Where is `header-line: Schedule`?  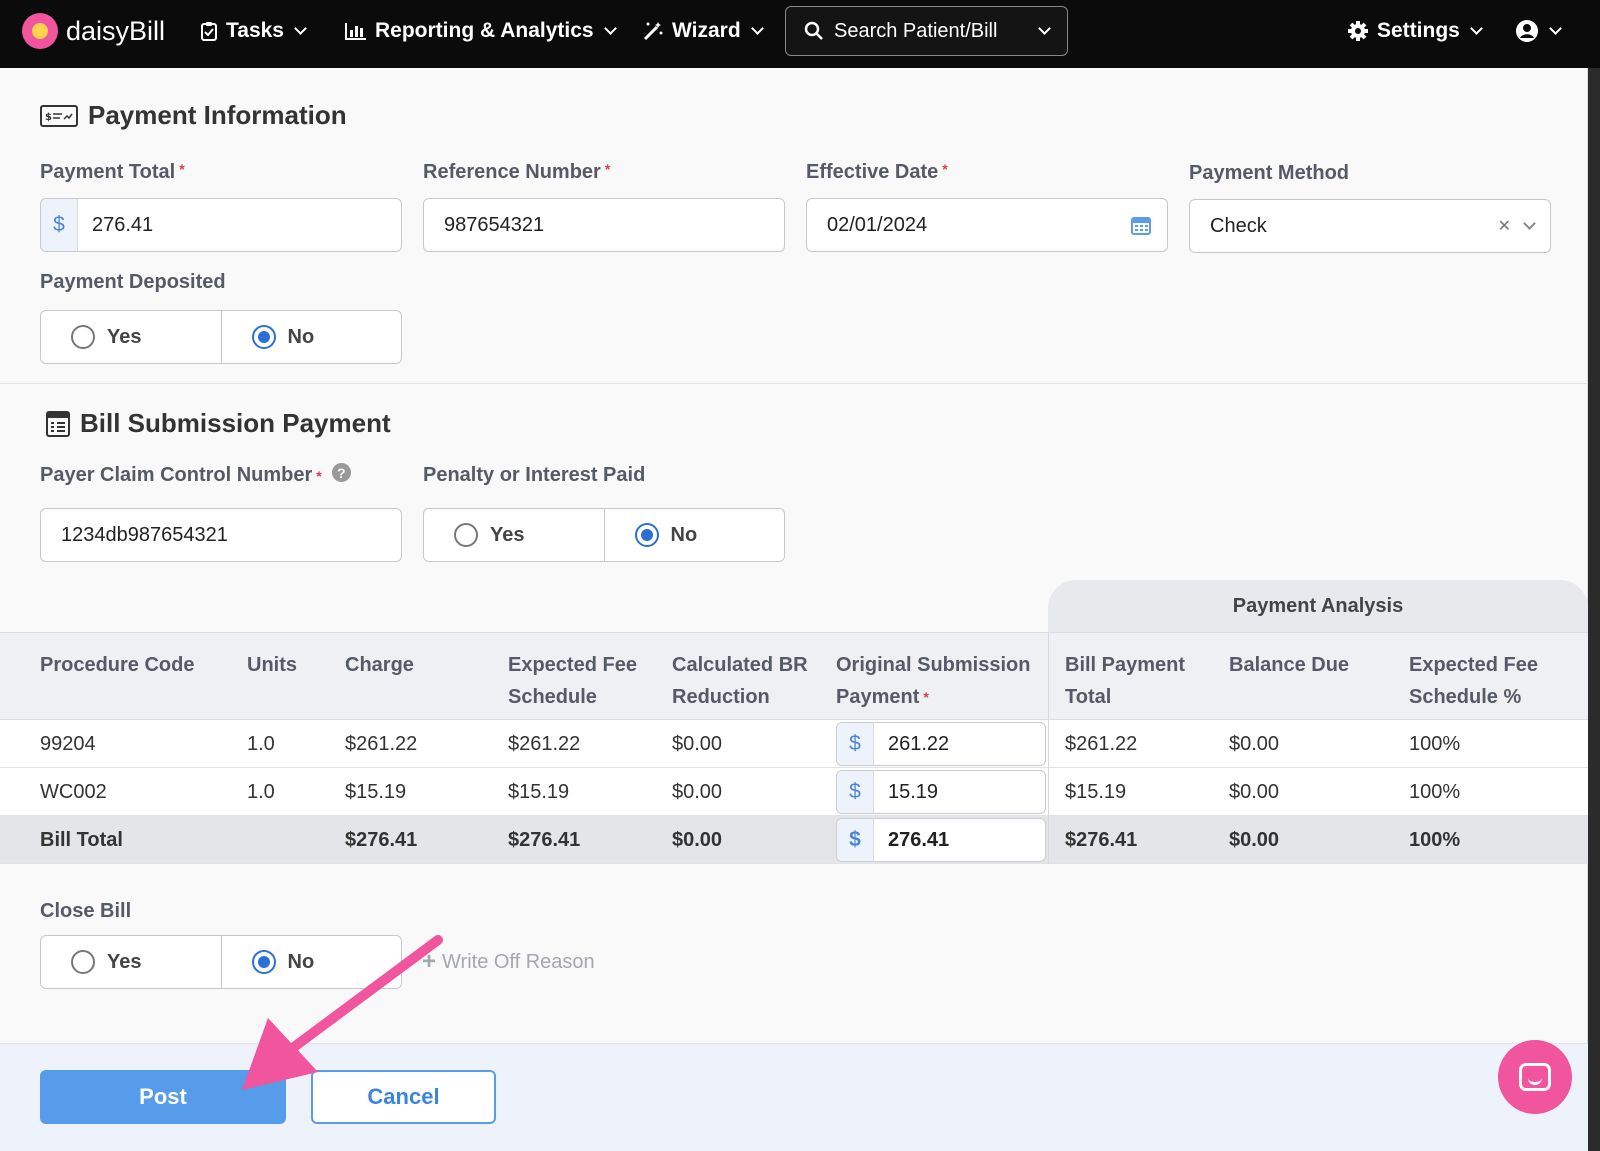
header-line: Schedule is located at coordinates (552, 697).